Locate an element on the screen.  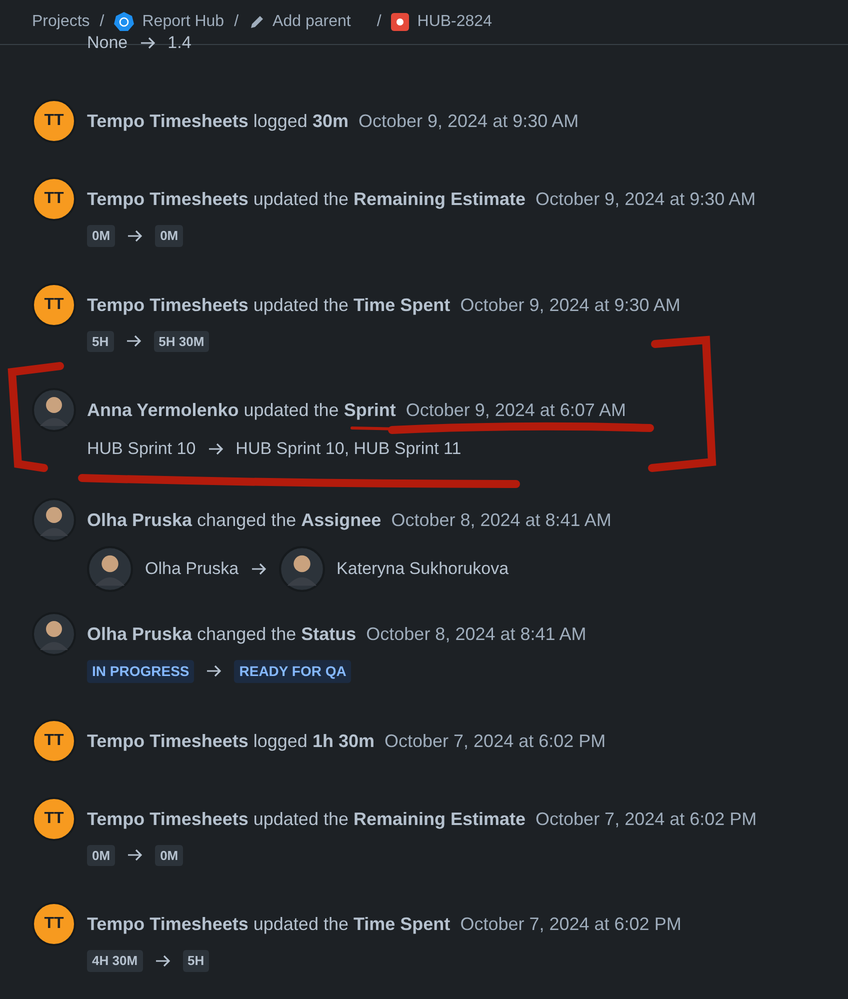
breadcrumb-link: Report Hub is located at coordinates (183, 22).